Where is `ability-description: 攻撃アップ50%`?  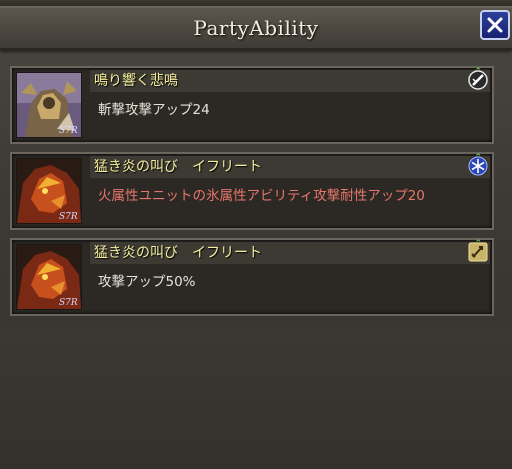 ability-description: 攻撃アップ50% is located at coordinates (147, 282).